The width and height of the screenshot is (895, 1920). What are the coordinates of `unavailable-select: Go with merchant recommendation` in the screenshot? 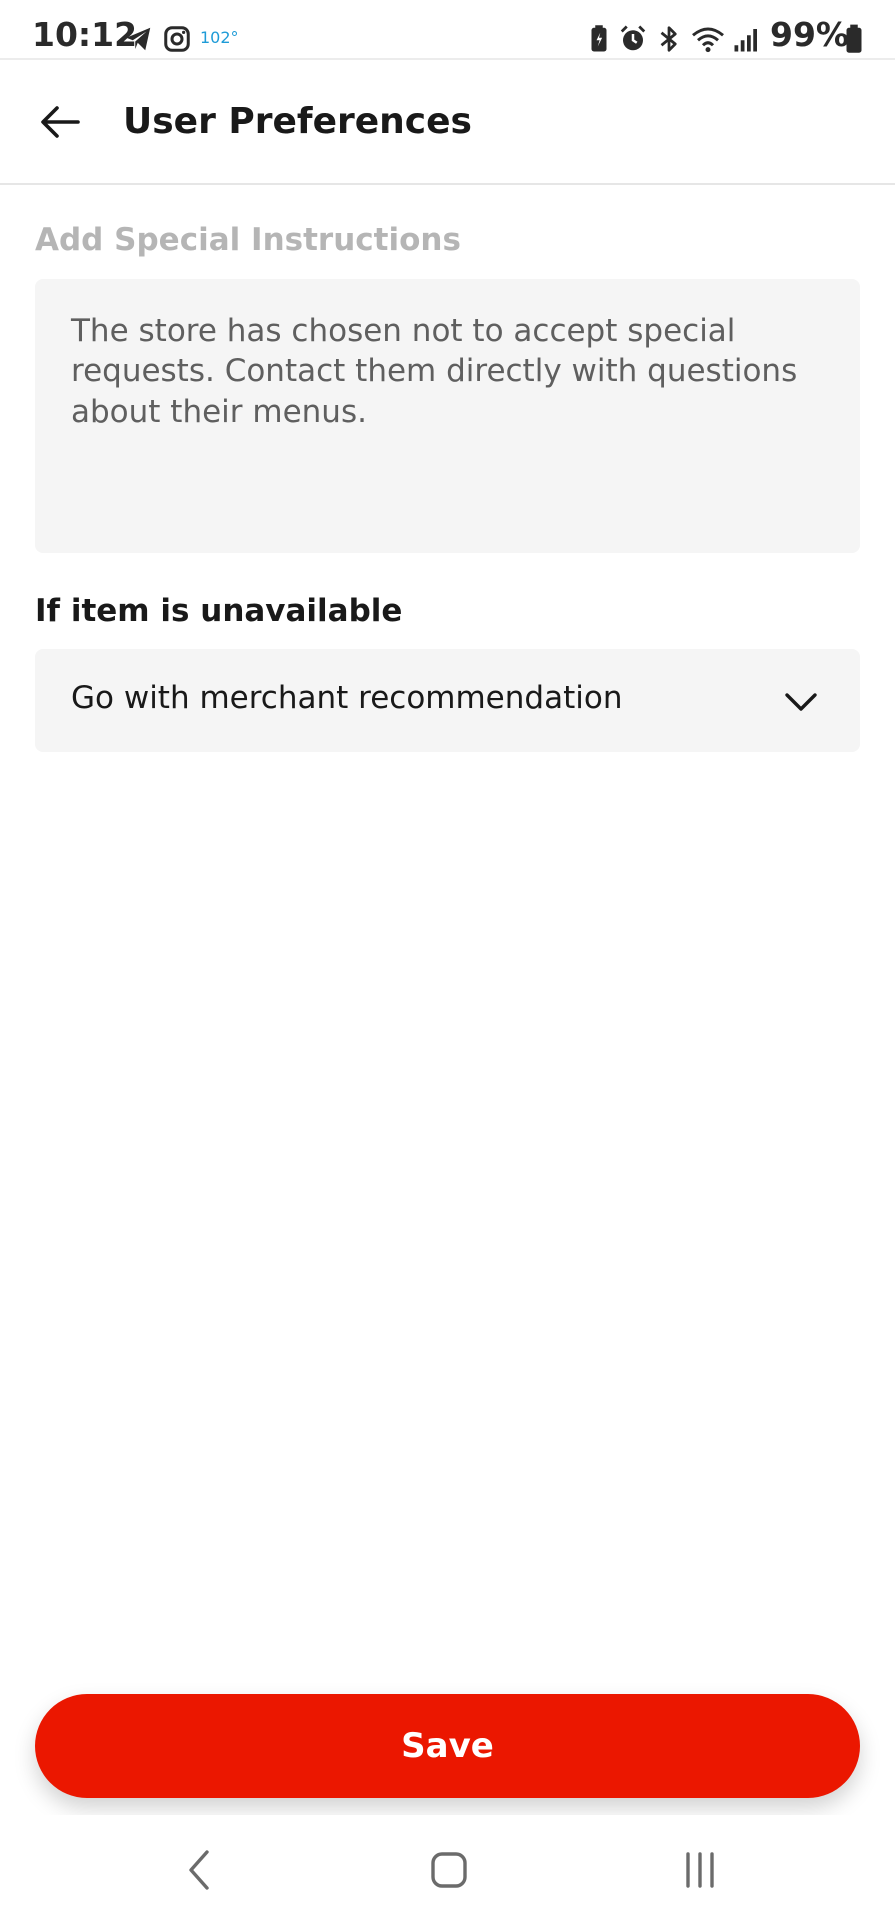 It's located at (447, 700).